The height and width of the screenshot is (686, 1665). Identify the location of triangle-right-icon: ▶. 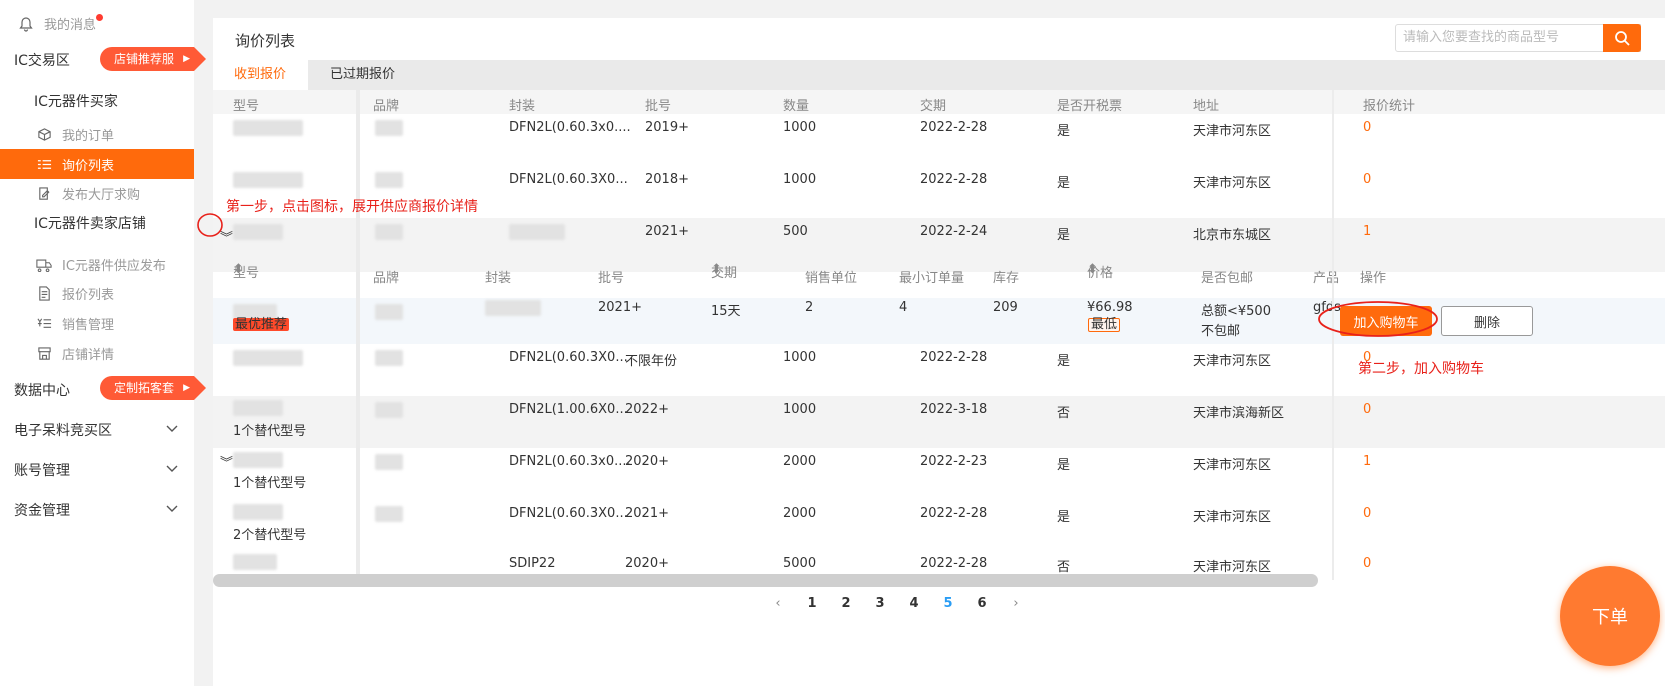
(186, 59).